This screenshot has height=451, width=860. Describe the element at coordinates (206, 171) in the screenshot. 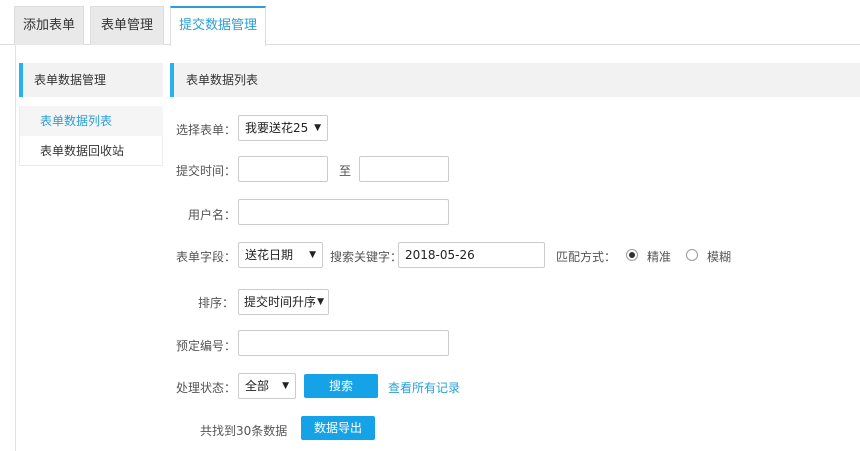

I see `submit-time-label: 提交时间：` at that location.